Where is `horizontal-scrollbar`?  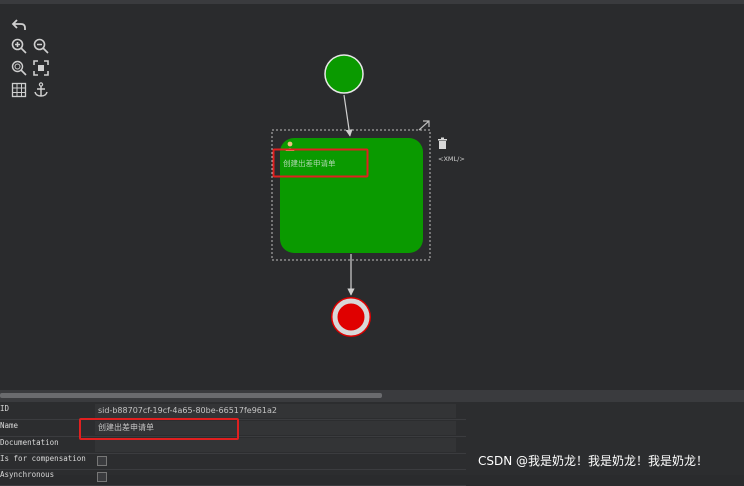
horizontal-scrollbar is located at coordinates (372, 396).